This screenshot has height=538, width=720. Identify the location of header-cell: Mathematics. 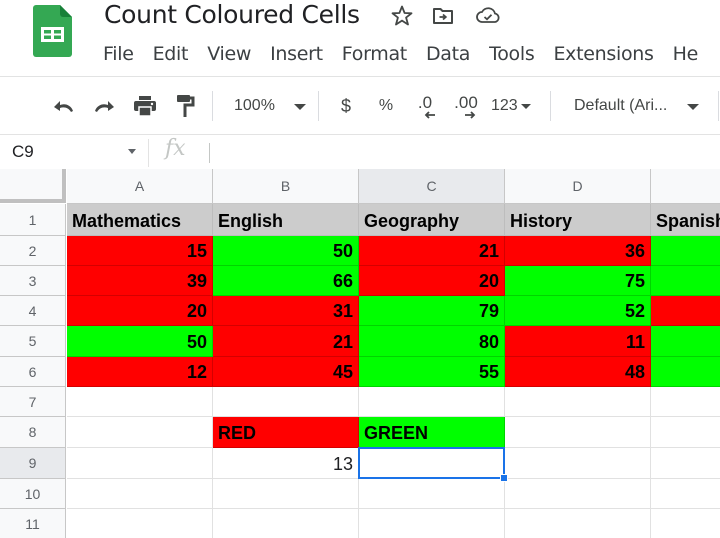
(140, 220).